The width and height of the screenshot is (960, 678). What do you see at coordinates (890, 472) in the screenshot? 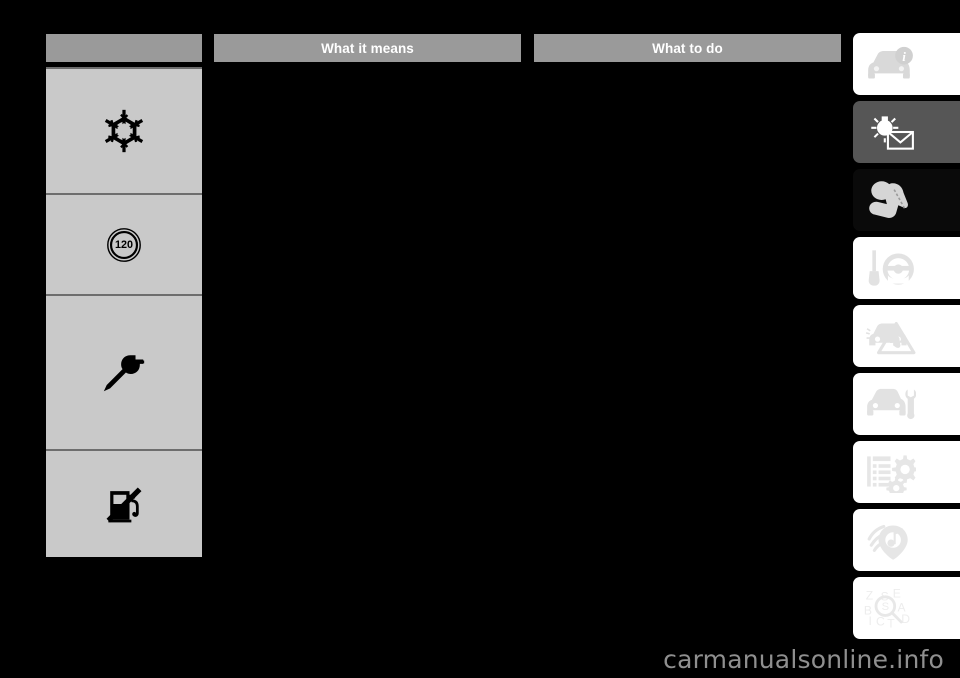
I see `specifications-gears-icon` at bounding box center [890, 472].